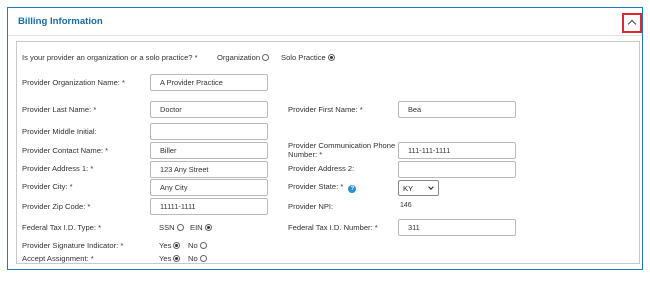 The width and height of the screenshot is (650, 284). Describe the element at coordinates (305, 154) in the screenshot. I see `phone-label-line2: Number: *` at that location.